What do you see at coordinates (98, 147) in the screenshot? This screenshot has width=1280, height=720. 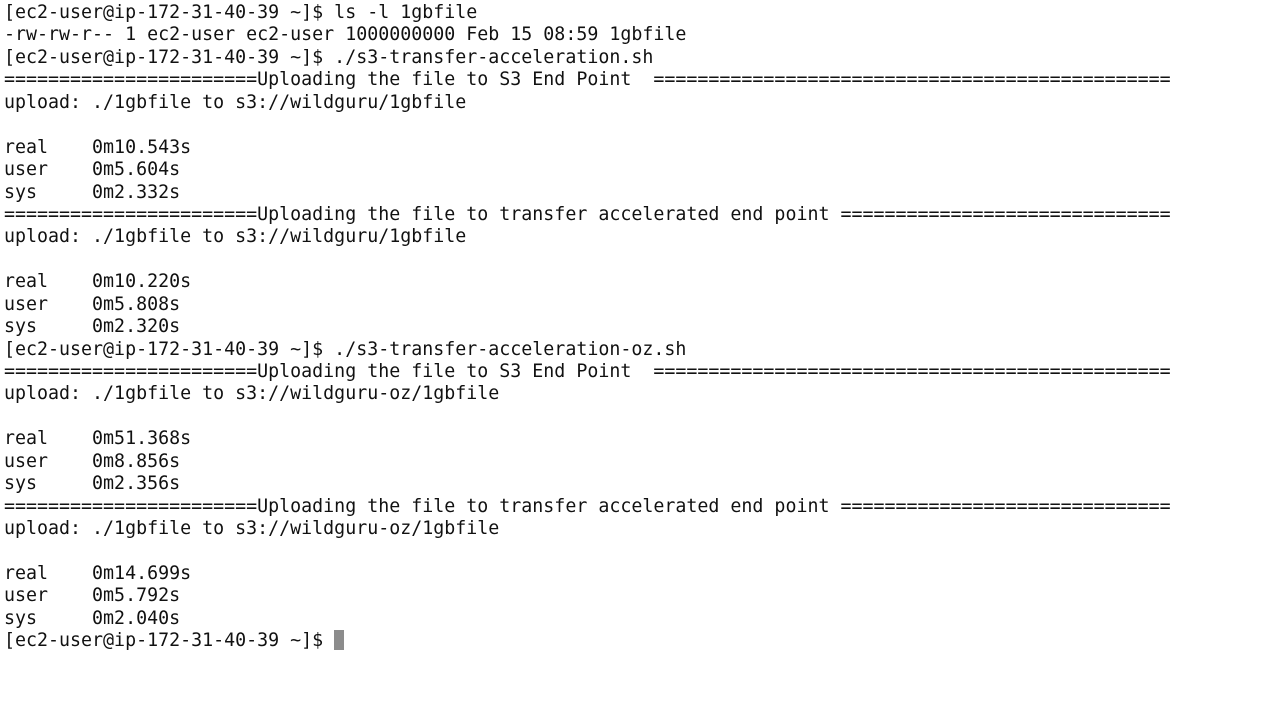 I see `terminal-line: real 0m10.543s` at bounding box center [98, 147].